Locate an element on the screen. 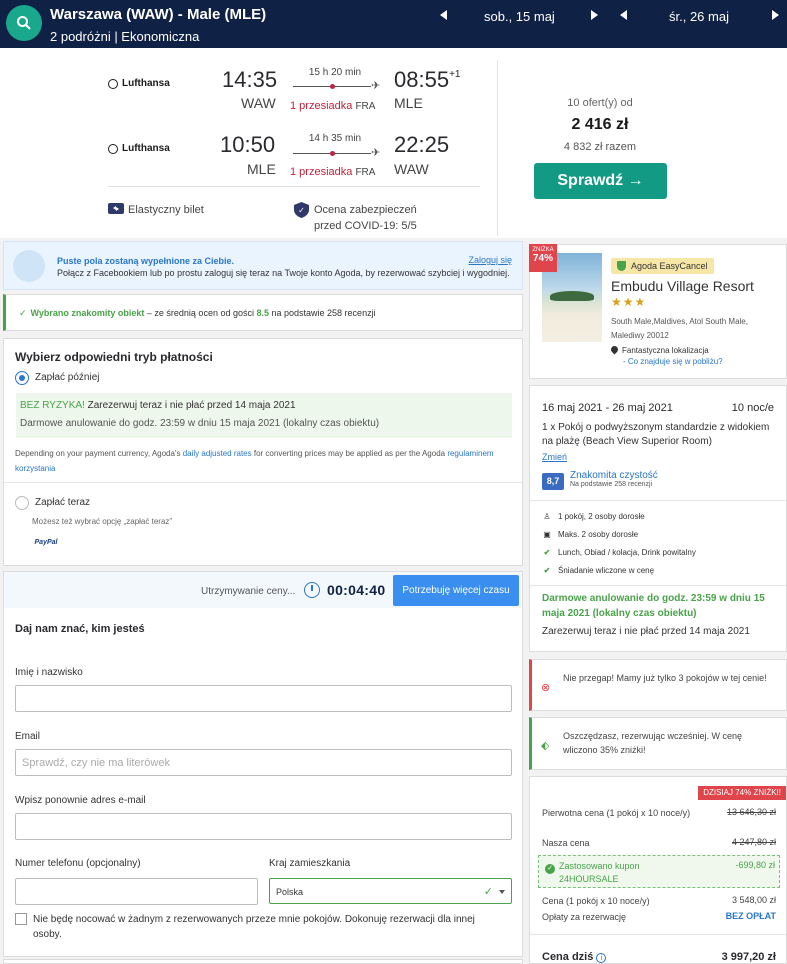 Image resolution: width=787 pixels, height=964 pixels. login-link: Zaloguj się is located at coordinates (490, 260).